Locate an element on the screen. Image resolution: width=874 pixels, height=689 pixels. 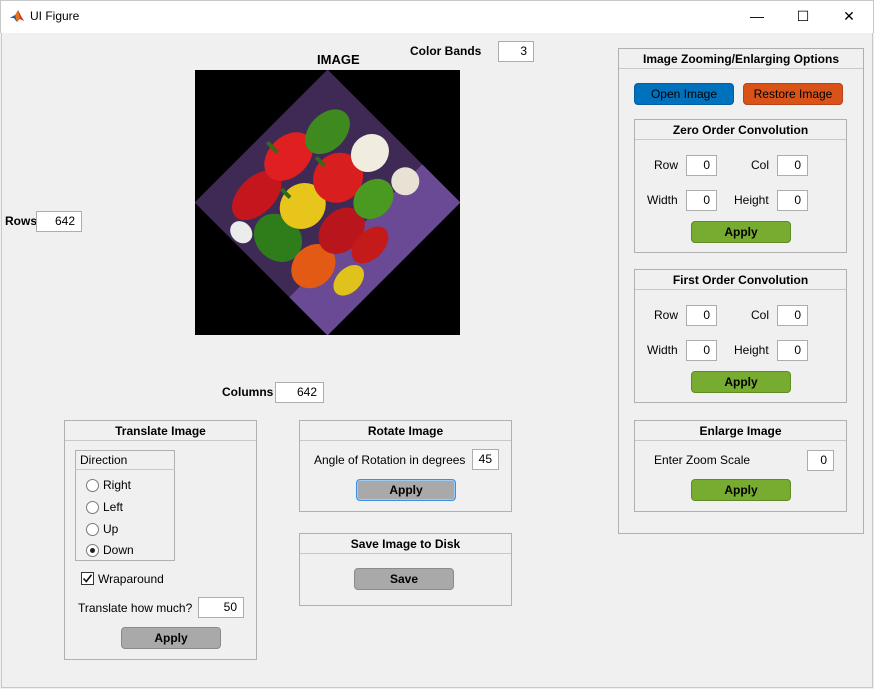
save-button: Save is located at coordinates (404, 579).